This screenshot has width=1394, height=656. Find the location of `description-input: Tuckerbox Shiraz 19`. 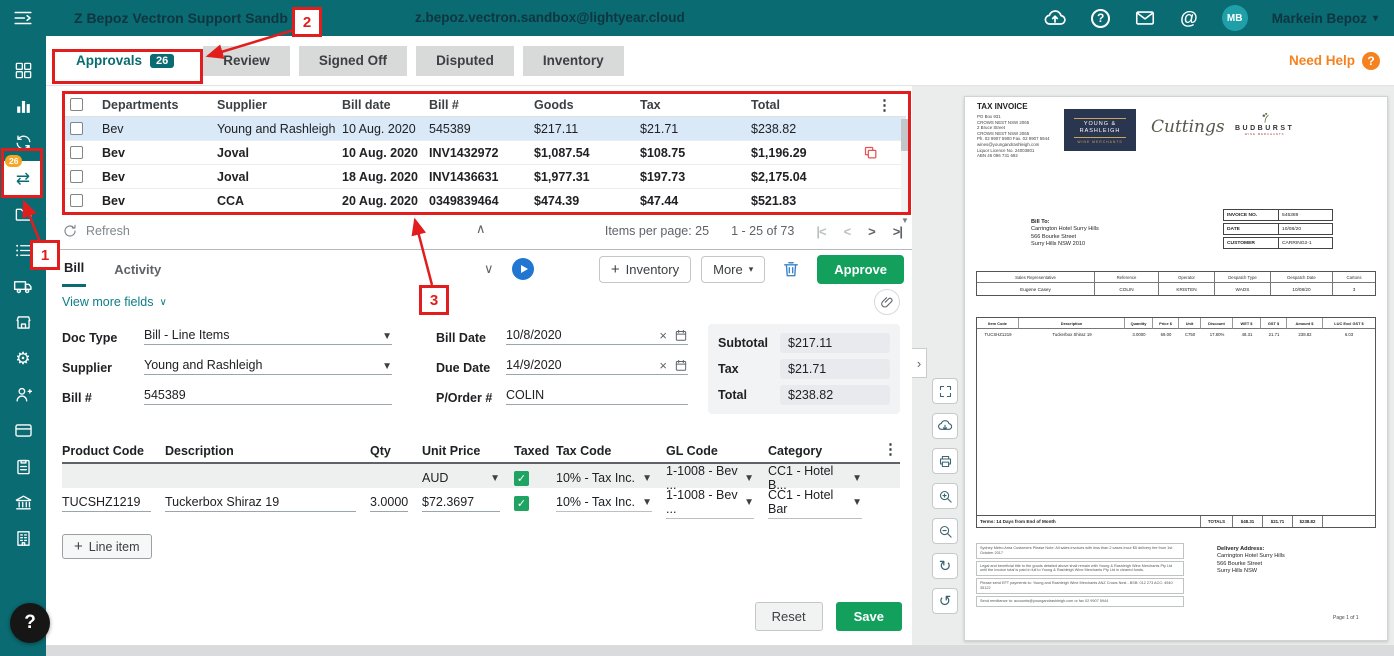

description-input: Tuckerbox Shiraz 19 is located at coordinates (260, 503).